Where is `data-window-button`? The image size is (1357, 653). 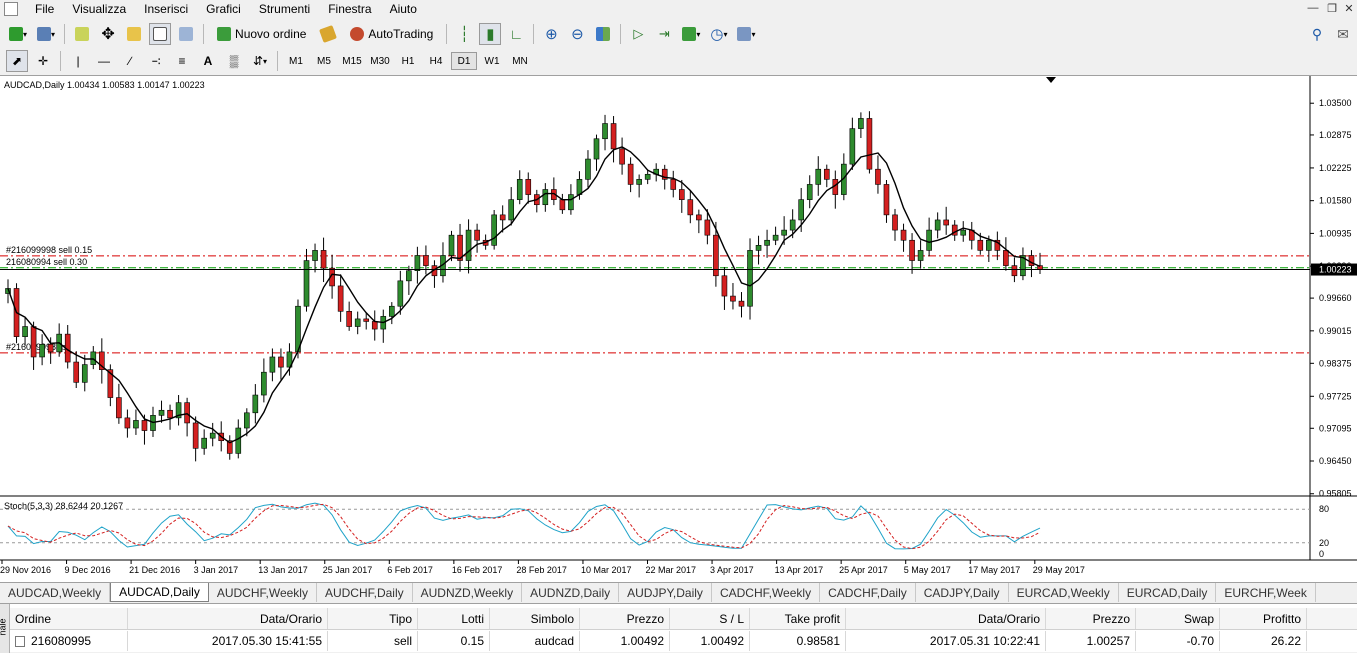 data-window-button is located at coordinates (160, 34).